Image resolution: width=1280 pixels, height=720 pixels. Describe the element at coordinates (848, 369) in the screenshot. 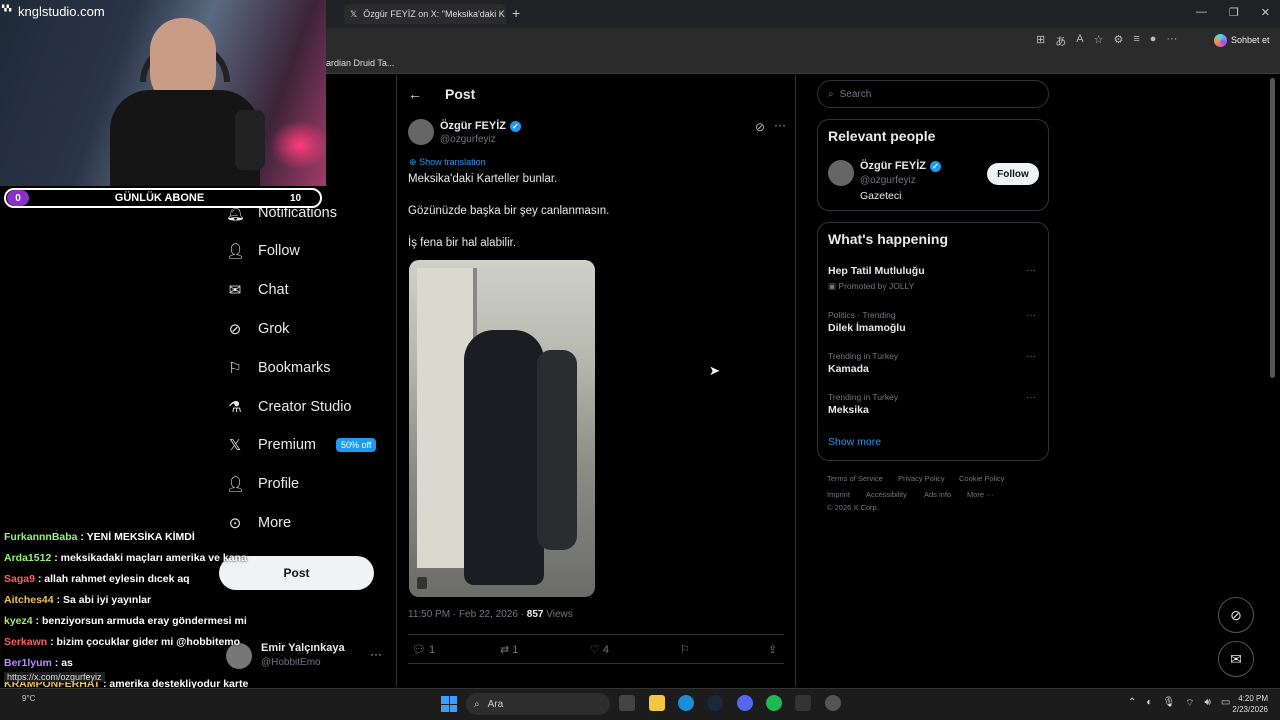

I see `trend-item: Kamada` at that location.